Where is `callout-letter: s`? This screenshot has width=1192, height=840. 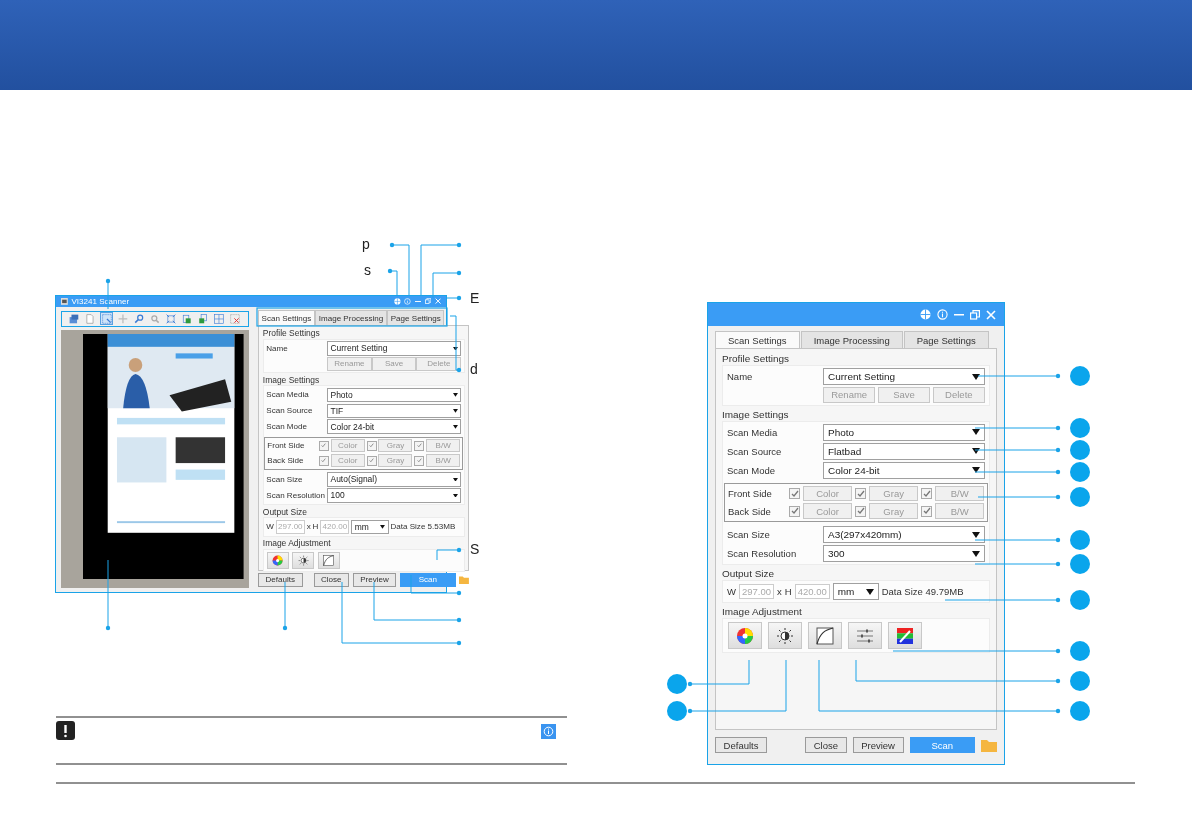 callout-letter: s is located at coordinates (367, 270).